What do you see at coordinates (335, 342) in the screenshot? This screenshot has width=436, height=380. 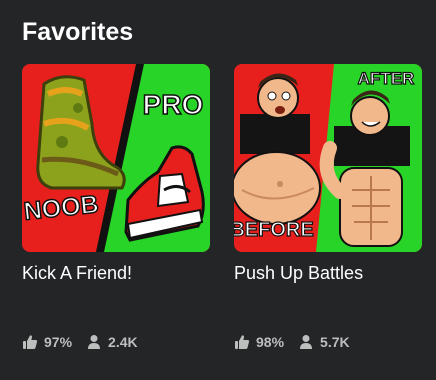 I see `players-value: 5.7K` at bounding box center [335, 342].